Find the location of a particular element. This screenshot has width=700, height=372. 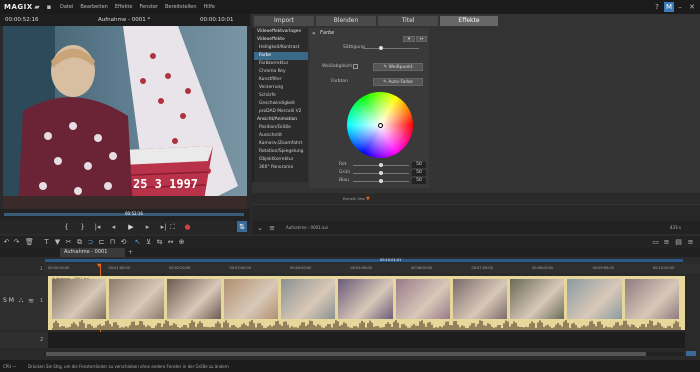

group-icon: ⊏ is located at coordinates (101, 242).